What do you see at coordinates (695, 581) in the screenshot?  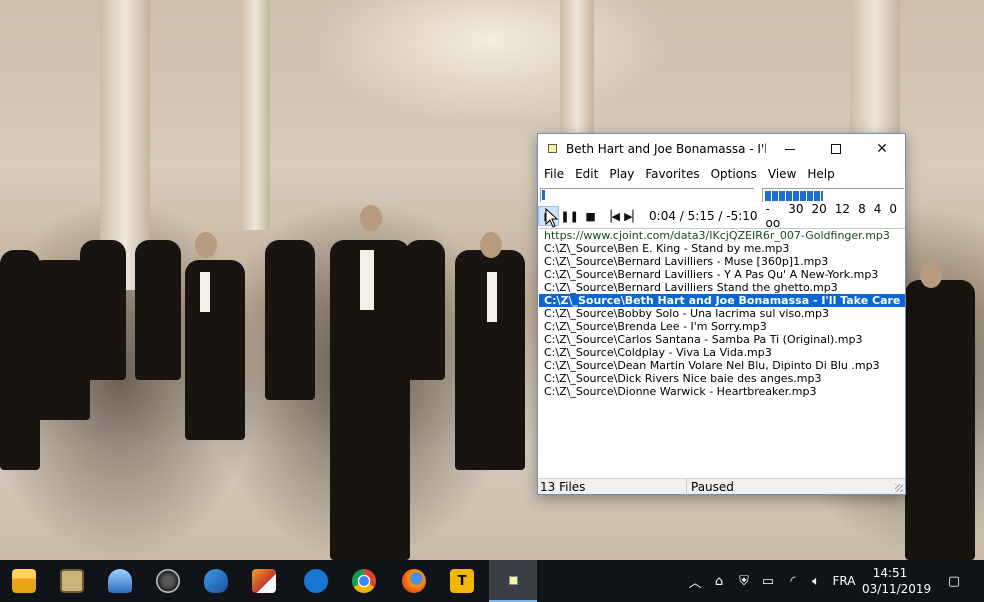 I see `tray-overflow: ︿` at bounding box center [695, 581].